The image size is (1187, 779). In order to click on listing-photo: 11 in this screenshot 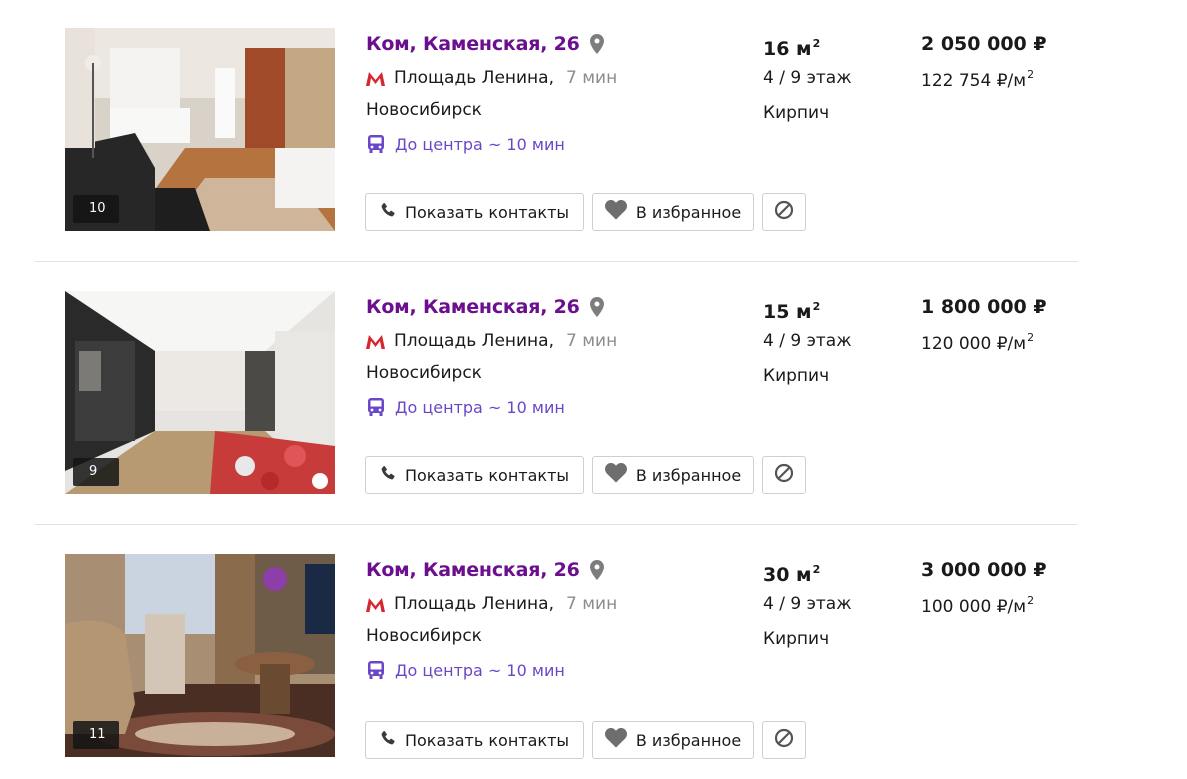, I will do `click(200, 655)`.